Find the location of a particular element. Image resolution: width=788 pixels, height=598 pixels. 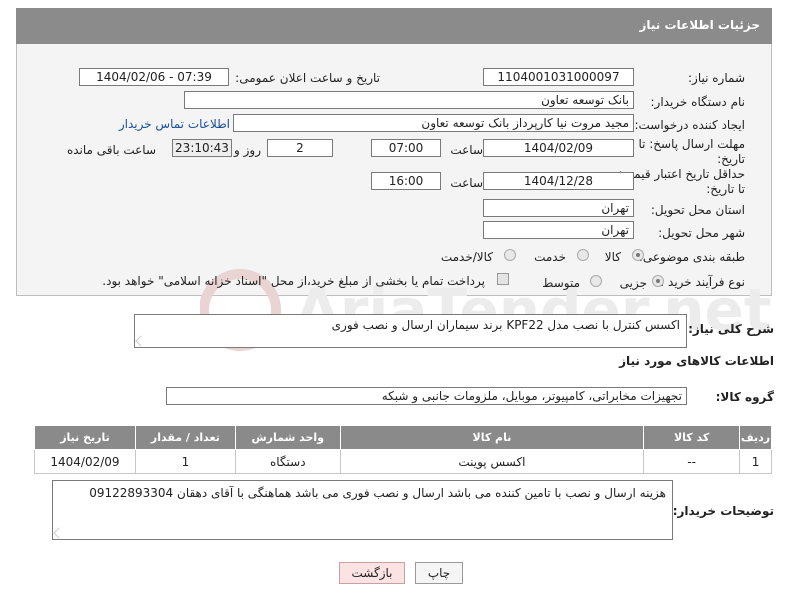

description-label: شرح کلی نیاز: is located at coordinates (731, 329).